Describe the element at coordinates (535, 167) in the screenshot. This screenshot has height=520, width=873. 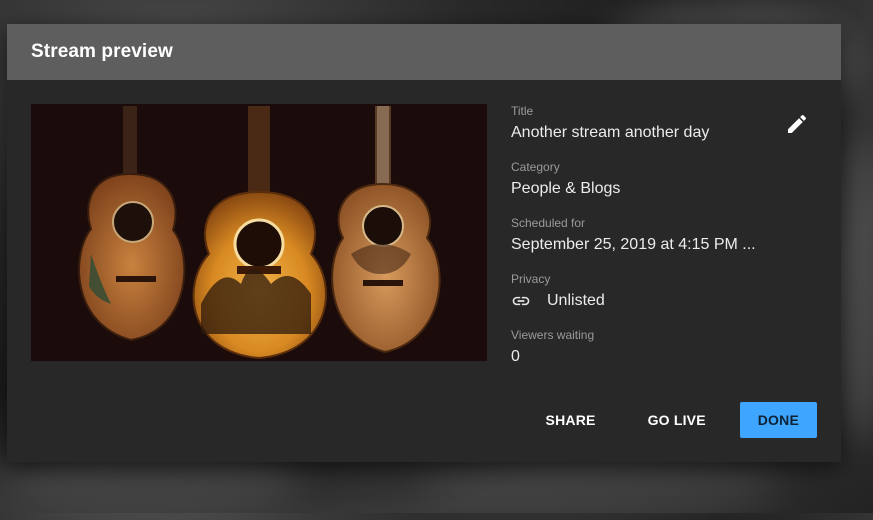
I see `category-label: Category` at that location.